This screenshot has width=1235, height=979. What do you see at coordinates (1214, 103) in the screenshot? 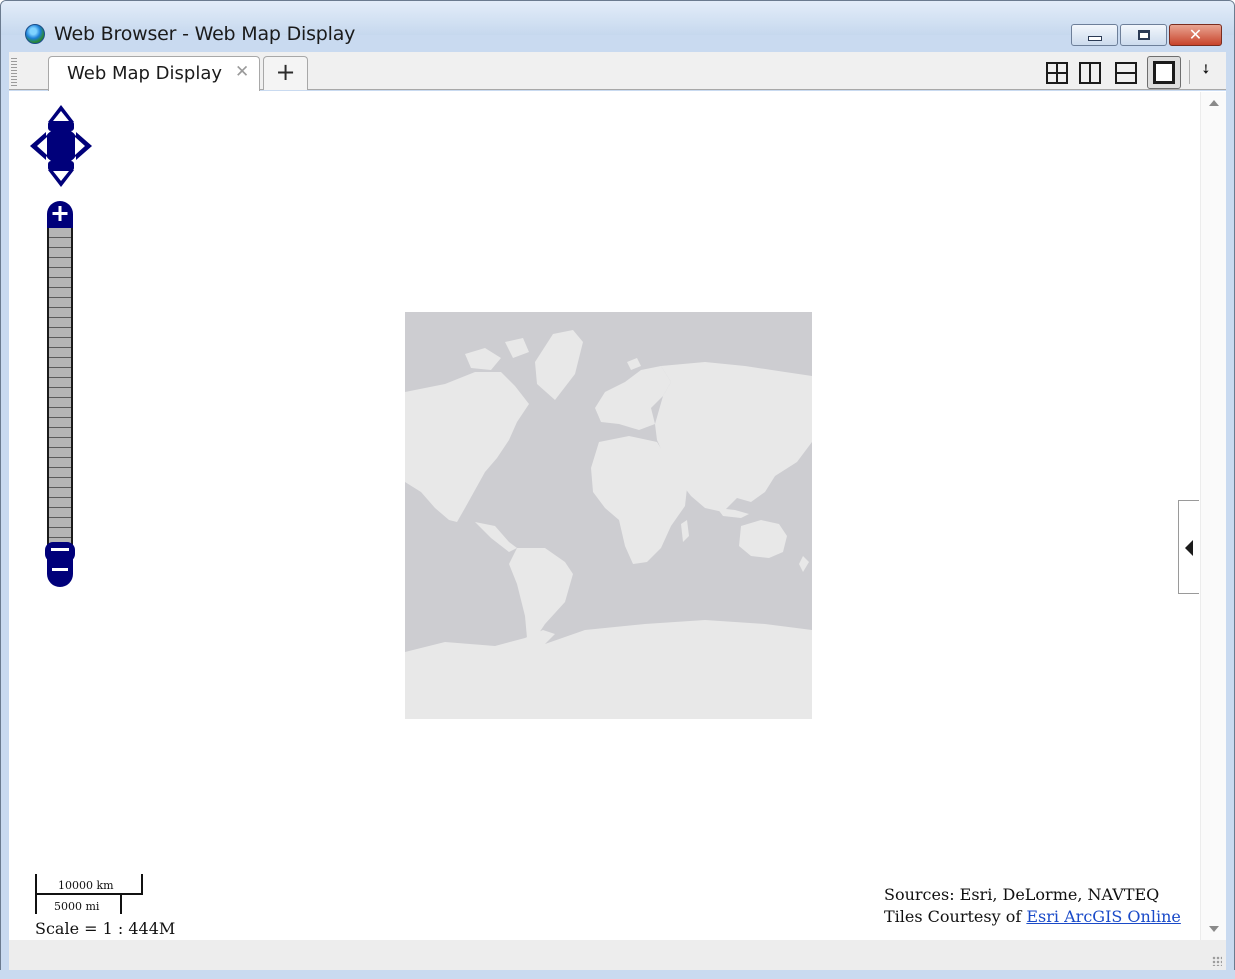
I see `scroll-up-icon` at bounding box center [1214, 103].